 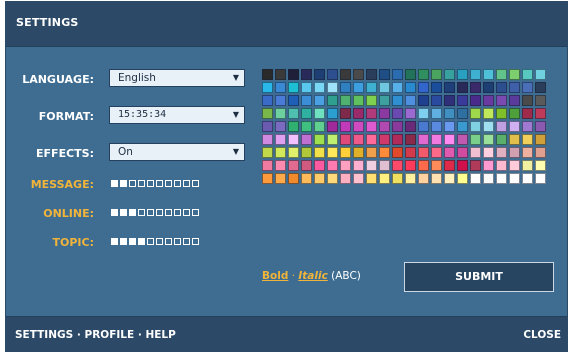 What do you see at coordinates (44, 335) in the screenshot?
I see `footer-settings-link: SETTINGS` at bounding box center [44, 335].